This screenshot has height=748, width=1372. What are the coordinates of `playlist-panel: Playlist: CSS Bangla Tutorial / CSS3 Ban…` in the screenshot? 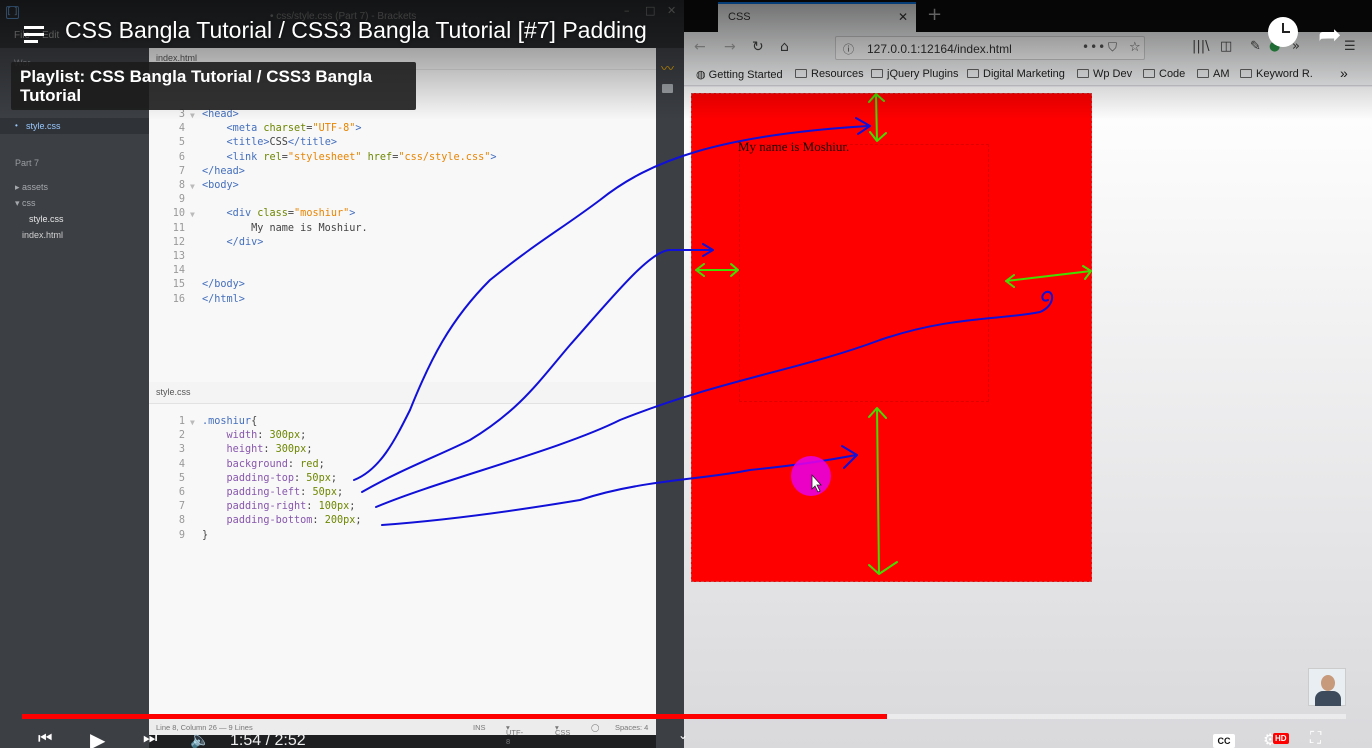 It's located at (213, 86).